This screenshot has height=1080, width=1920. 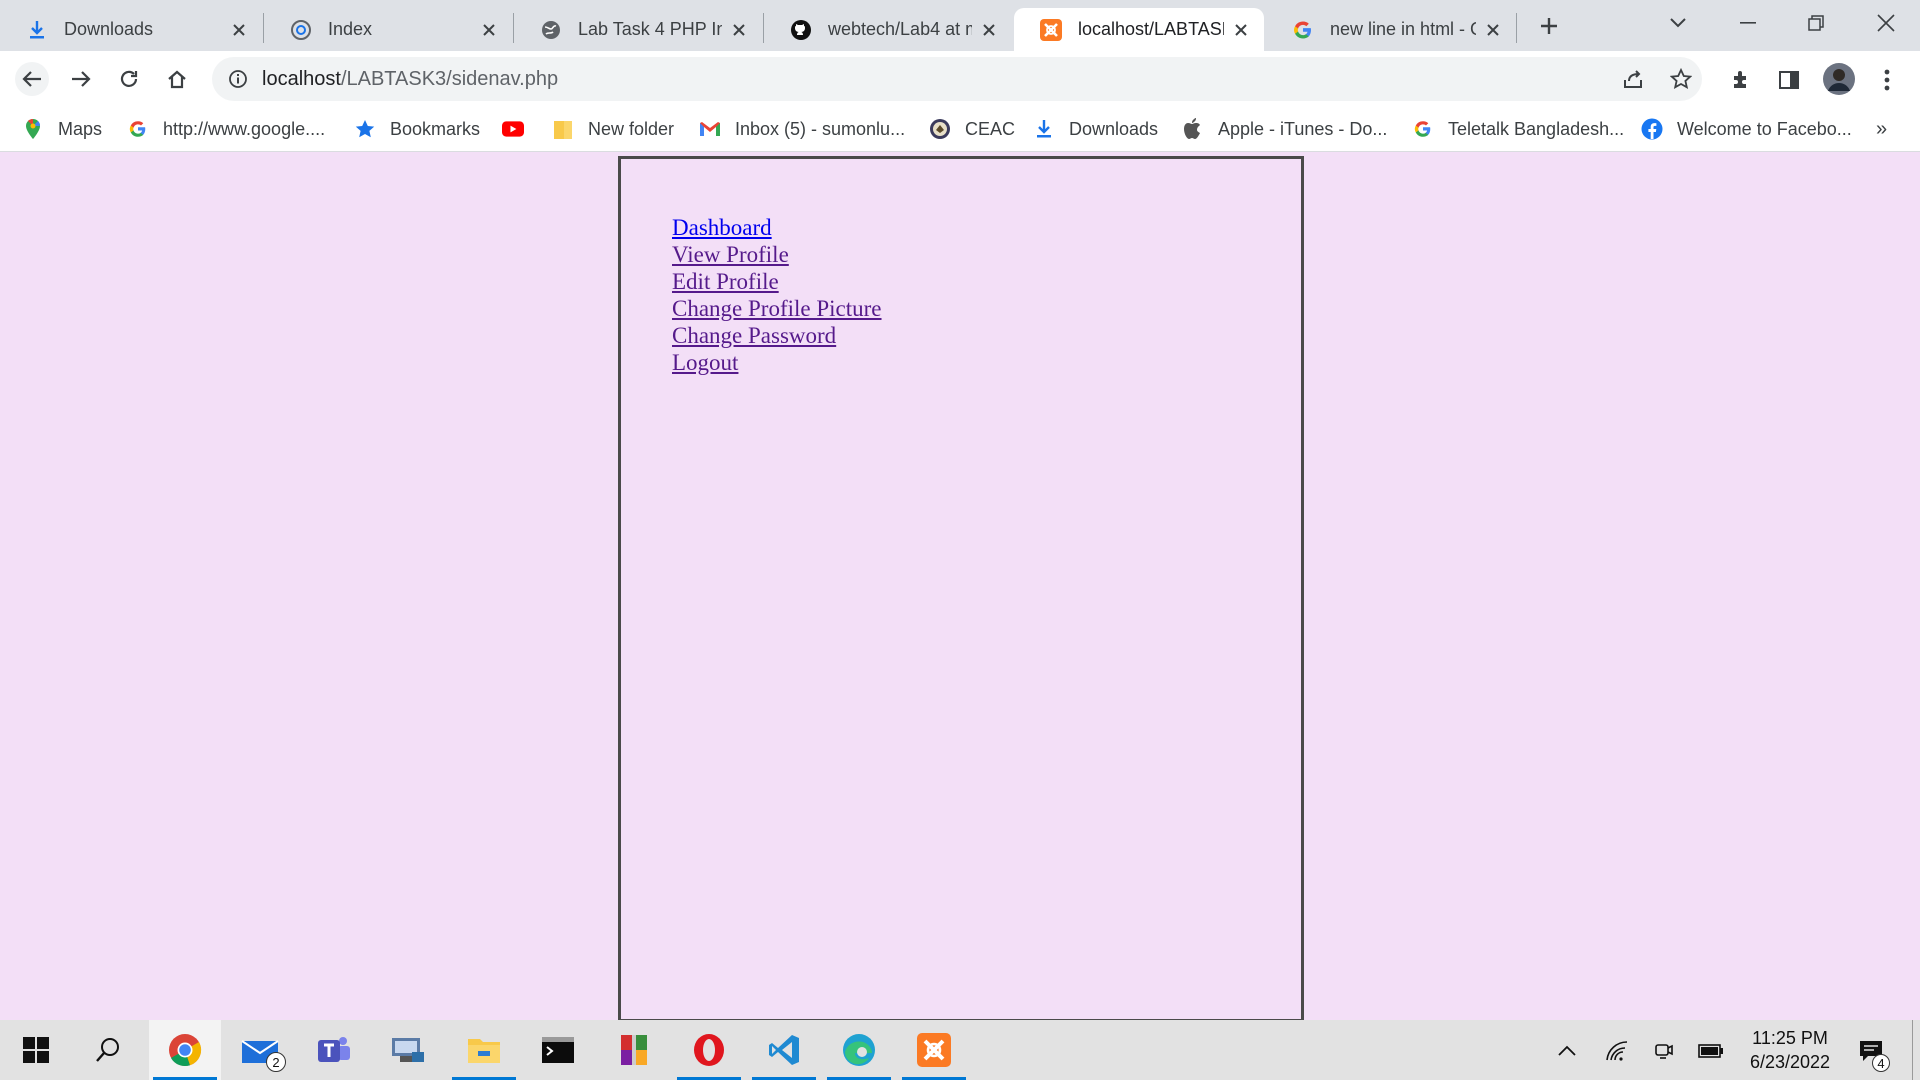 What do you see at coordinates (334, 1050) in the screenshot?
I see `taskbar-teams` at bounding box center [334, 1050].